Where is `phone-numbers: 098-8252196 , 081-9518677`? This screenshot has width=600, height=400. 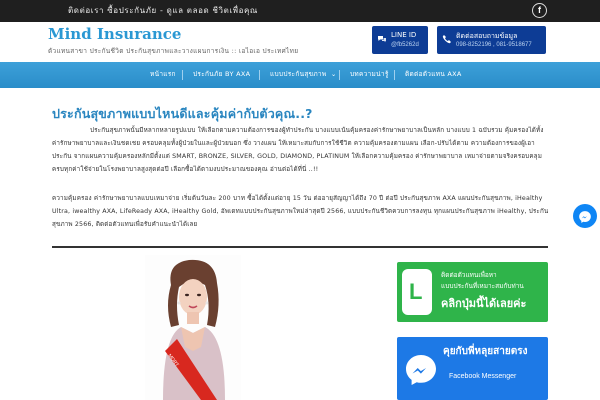 phone-numbers: 098-8252196 , 081-9518677 is located at coordinates (494, 45).